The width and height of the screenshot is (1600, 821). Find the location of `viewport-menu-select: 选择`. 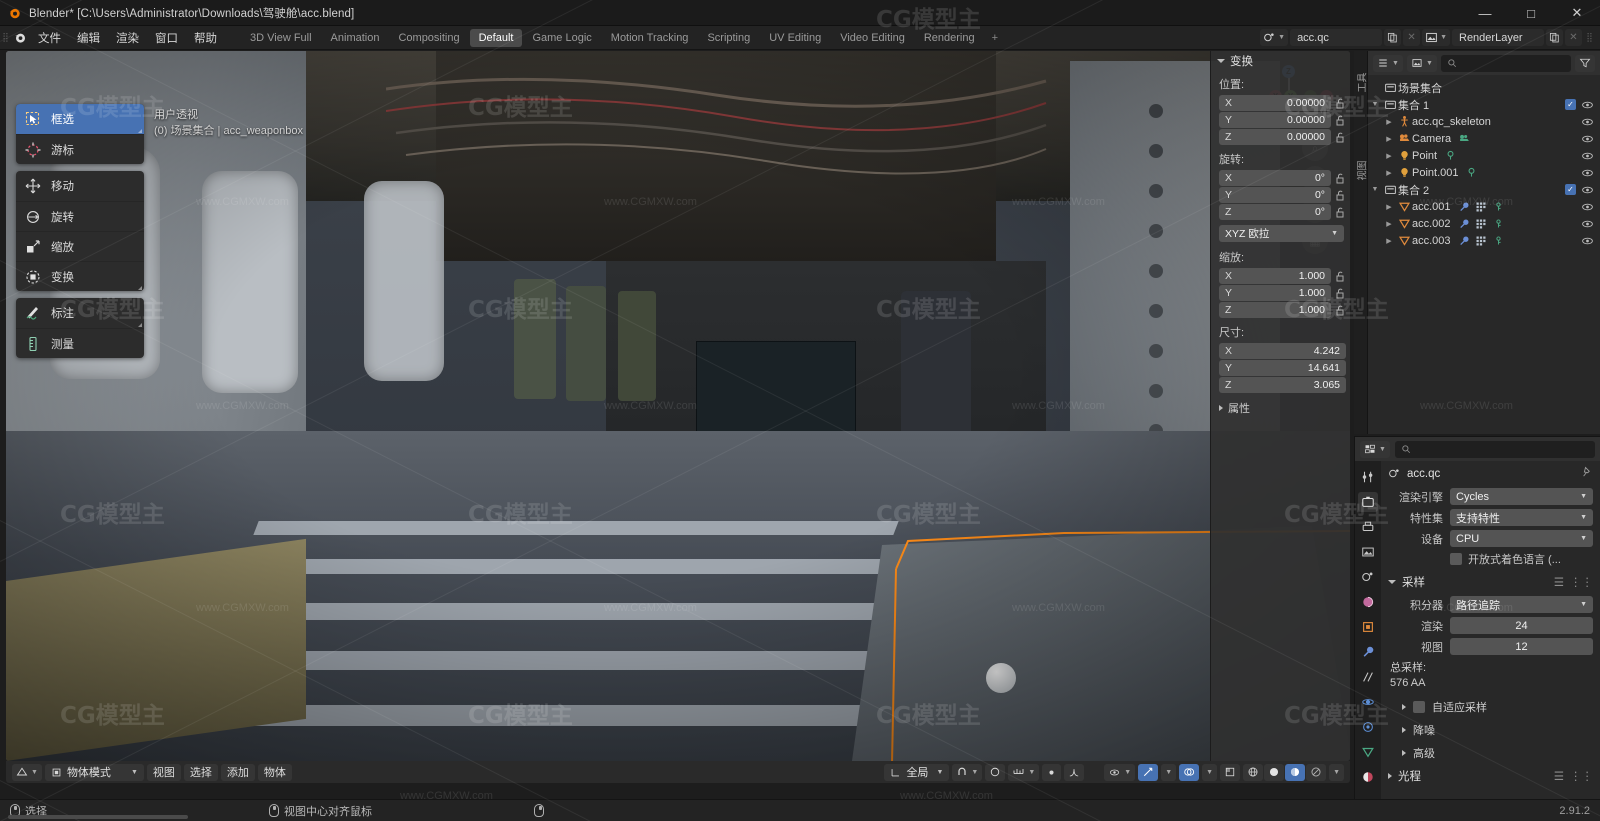

viewport-menu-select: 选择 is located at coordinates (200, 772).